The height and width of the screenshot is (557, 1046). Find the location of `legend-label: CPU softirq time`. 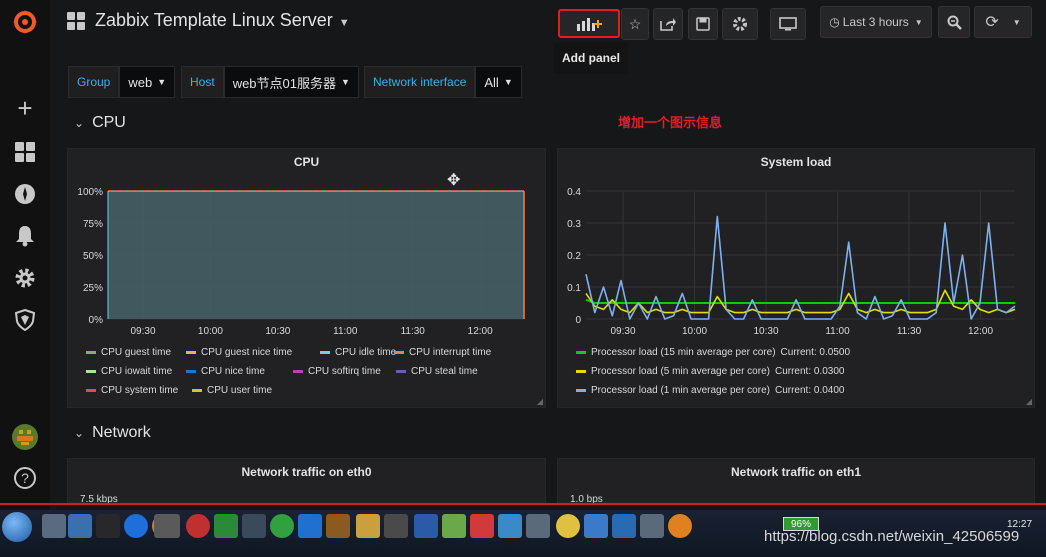

legend-label: CPU softirq time is located at coordinates (344, 371).